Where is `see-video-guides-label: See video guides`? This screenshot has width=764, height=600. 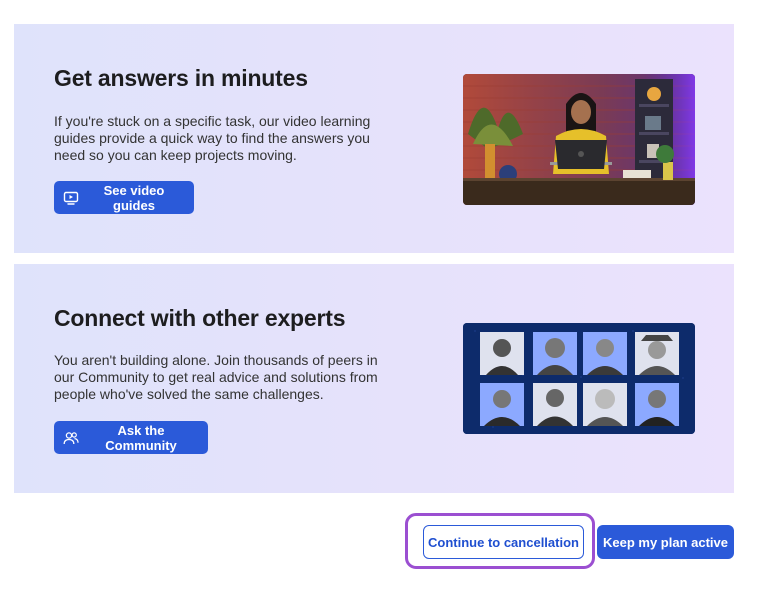 see-video-guides-label: See video guides is located at coordinates (134, 197).